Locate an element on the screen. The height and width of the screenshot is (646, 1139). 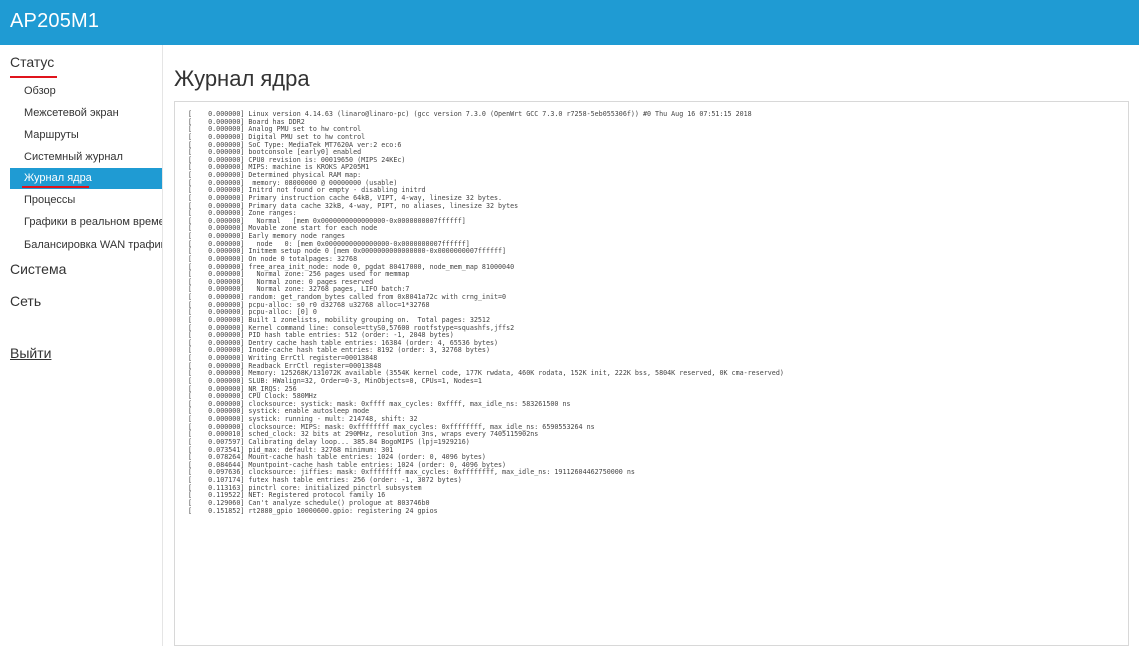
sidebar-item-wan-balancing: Балансировка WAN трафик is located at coordinates (86, 245).